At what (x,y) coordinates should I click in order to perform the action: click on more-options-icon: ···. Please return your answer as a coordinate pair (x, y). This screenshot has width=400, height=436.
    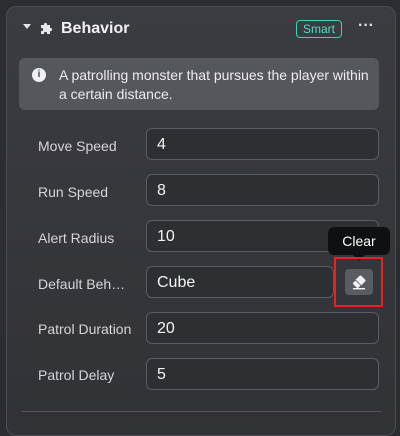
    Looking at the image, I should click on (366, 28).